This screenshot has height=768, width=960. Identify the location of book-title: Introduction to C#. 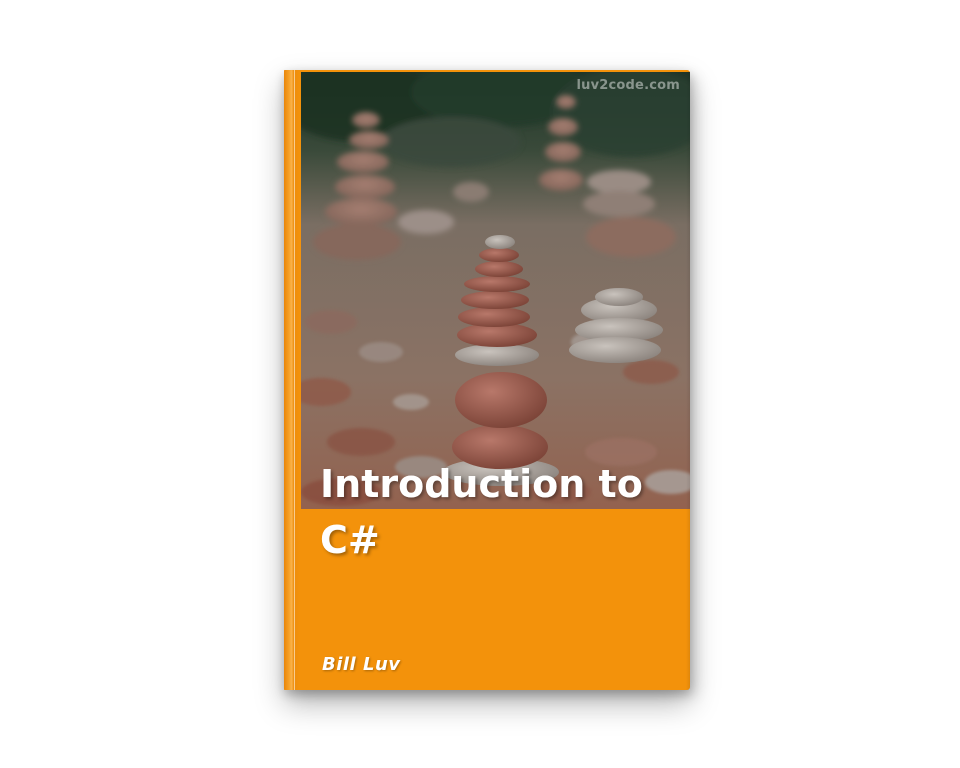
(481, 512).